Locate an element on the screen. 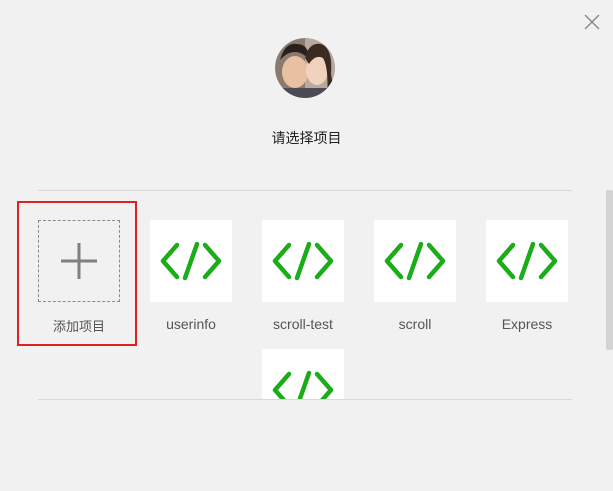 The image size is (613, 491). project-label: scroll is located at coordinates (415, 324).